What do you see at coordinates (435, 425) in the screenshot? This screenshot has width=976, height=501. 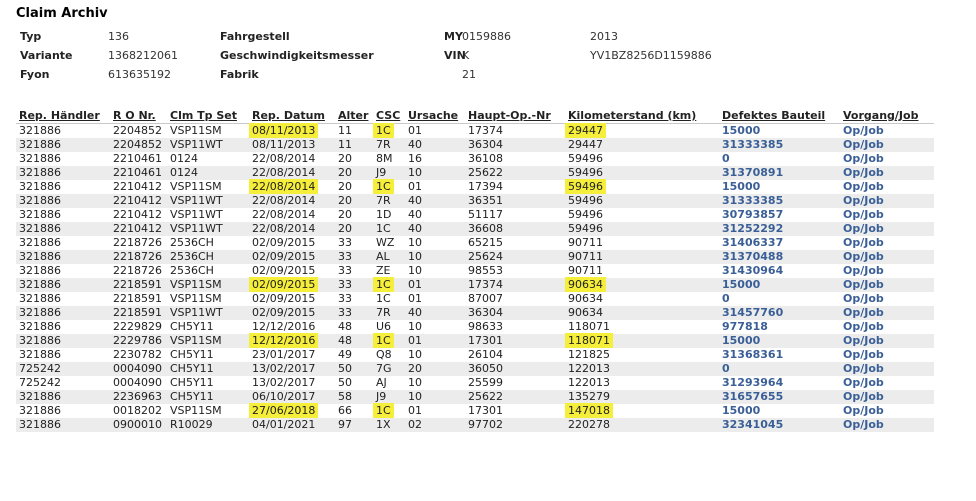 I see `cause-cell: 02` at bounding box center [435, 425].